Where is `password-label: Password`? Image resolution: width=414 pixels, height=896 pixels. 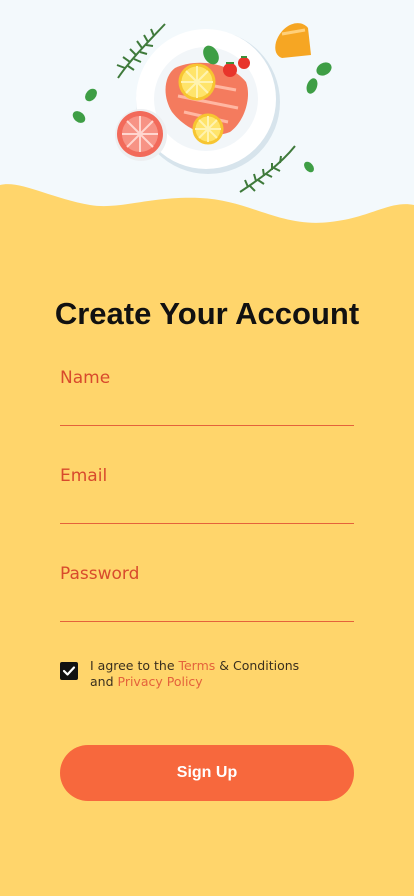
password-label: Password is located at coordinates (100, 574).